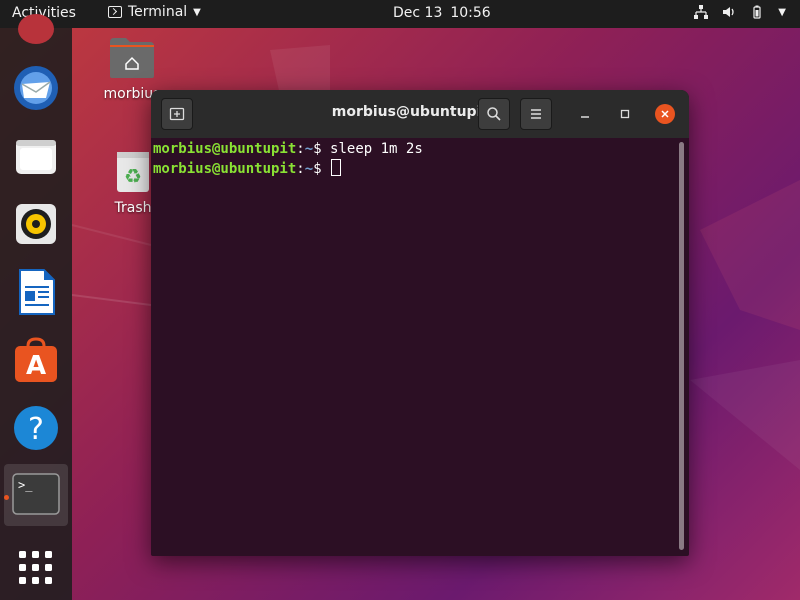 The width and height of the screenshot is (800, 600). I want to click on thunderbird-icon, so click(36, 88).